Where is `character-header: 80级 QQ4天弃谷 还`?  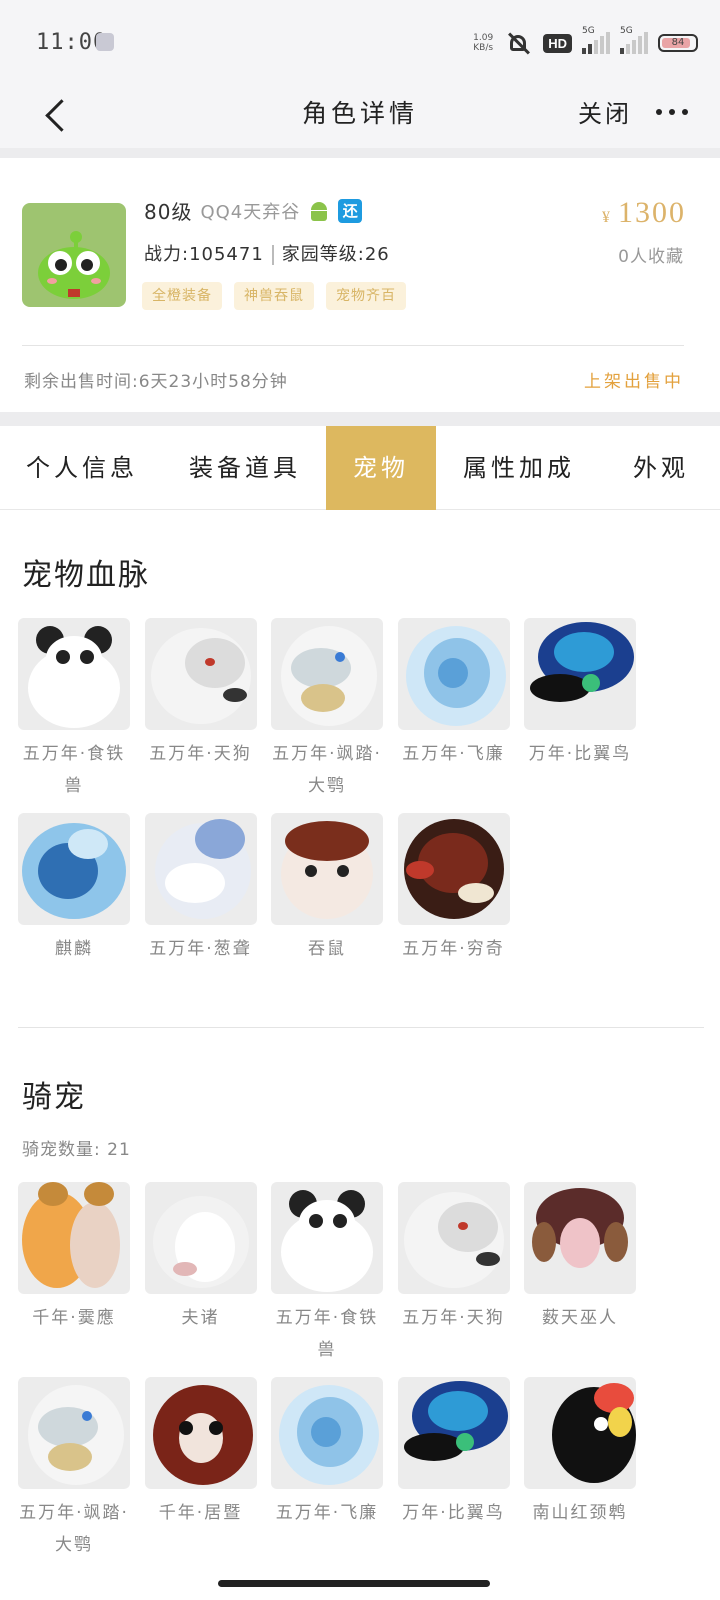 character-header: 80级 QQ4天弃谷 还 is located at coordinates (253, 210).